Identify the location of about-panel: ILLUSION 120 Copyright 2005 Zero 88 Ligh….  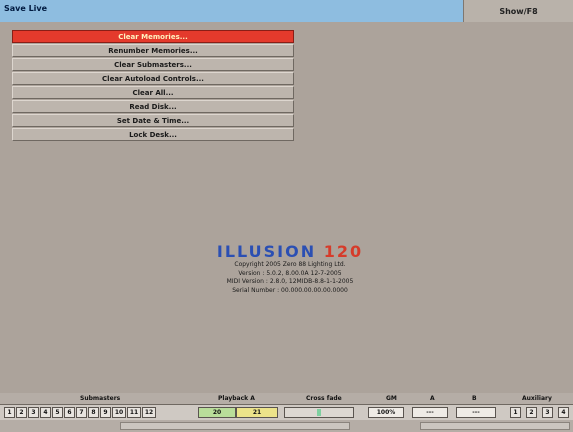
(290, 268).